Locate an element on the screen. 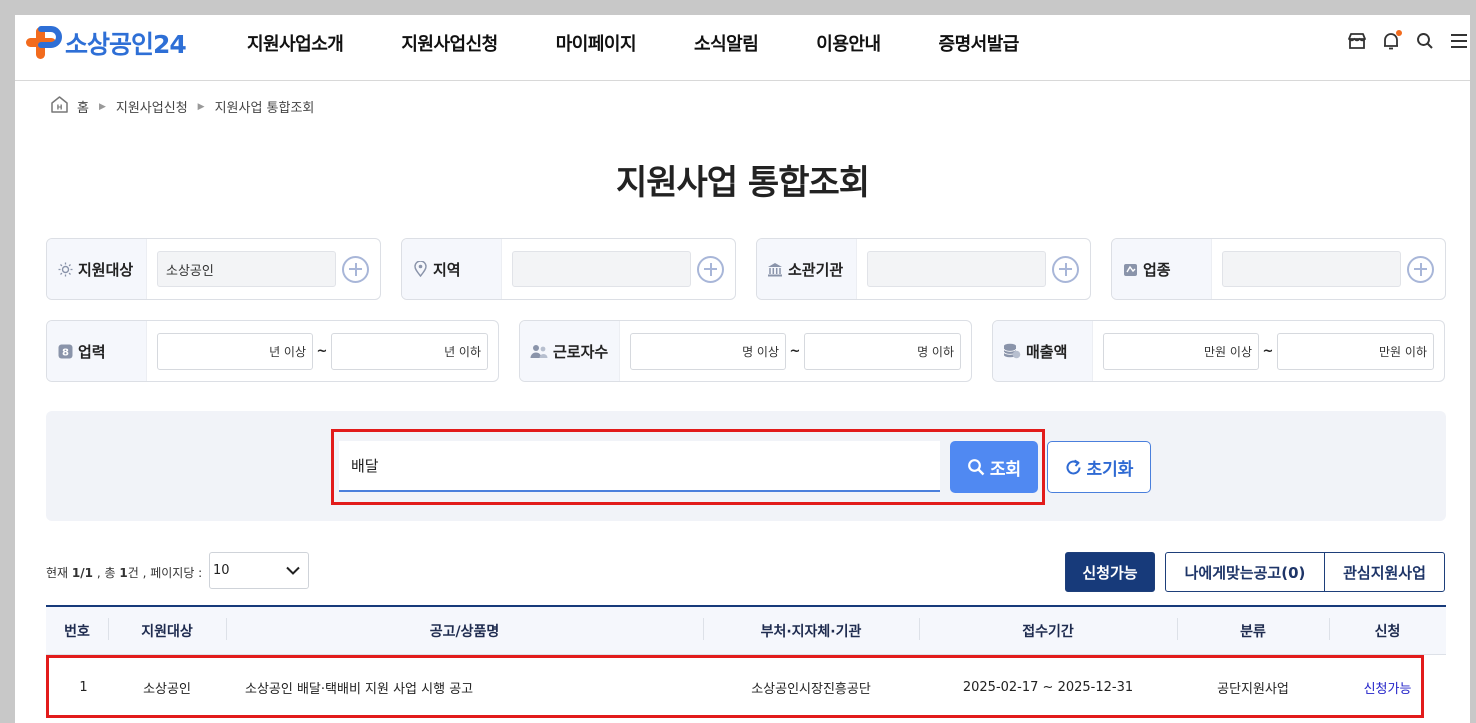 The width and height of the screenshot is (1476, 723). menu-item-intro: 지원사업소개 is located at coordinates (295, 43).